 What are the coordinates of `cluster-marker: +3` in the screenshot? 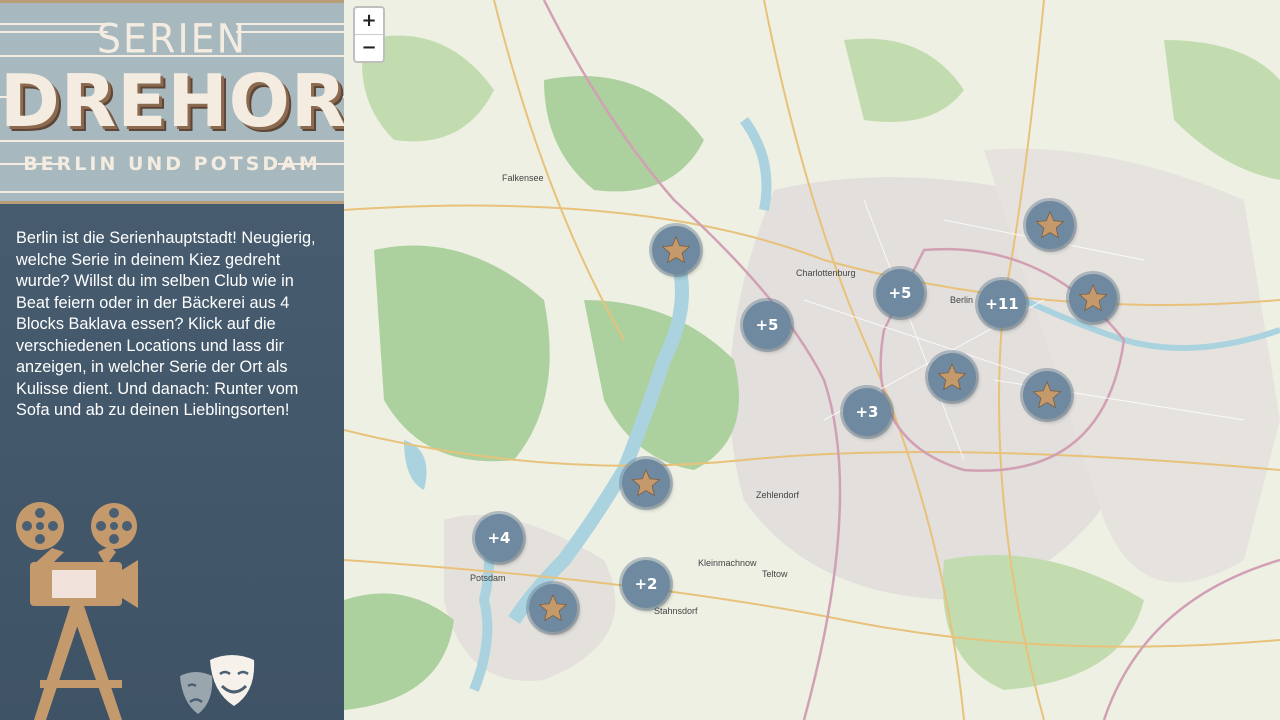 It's located at (867, 412).